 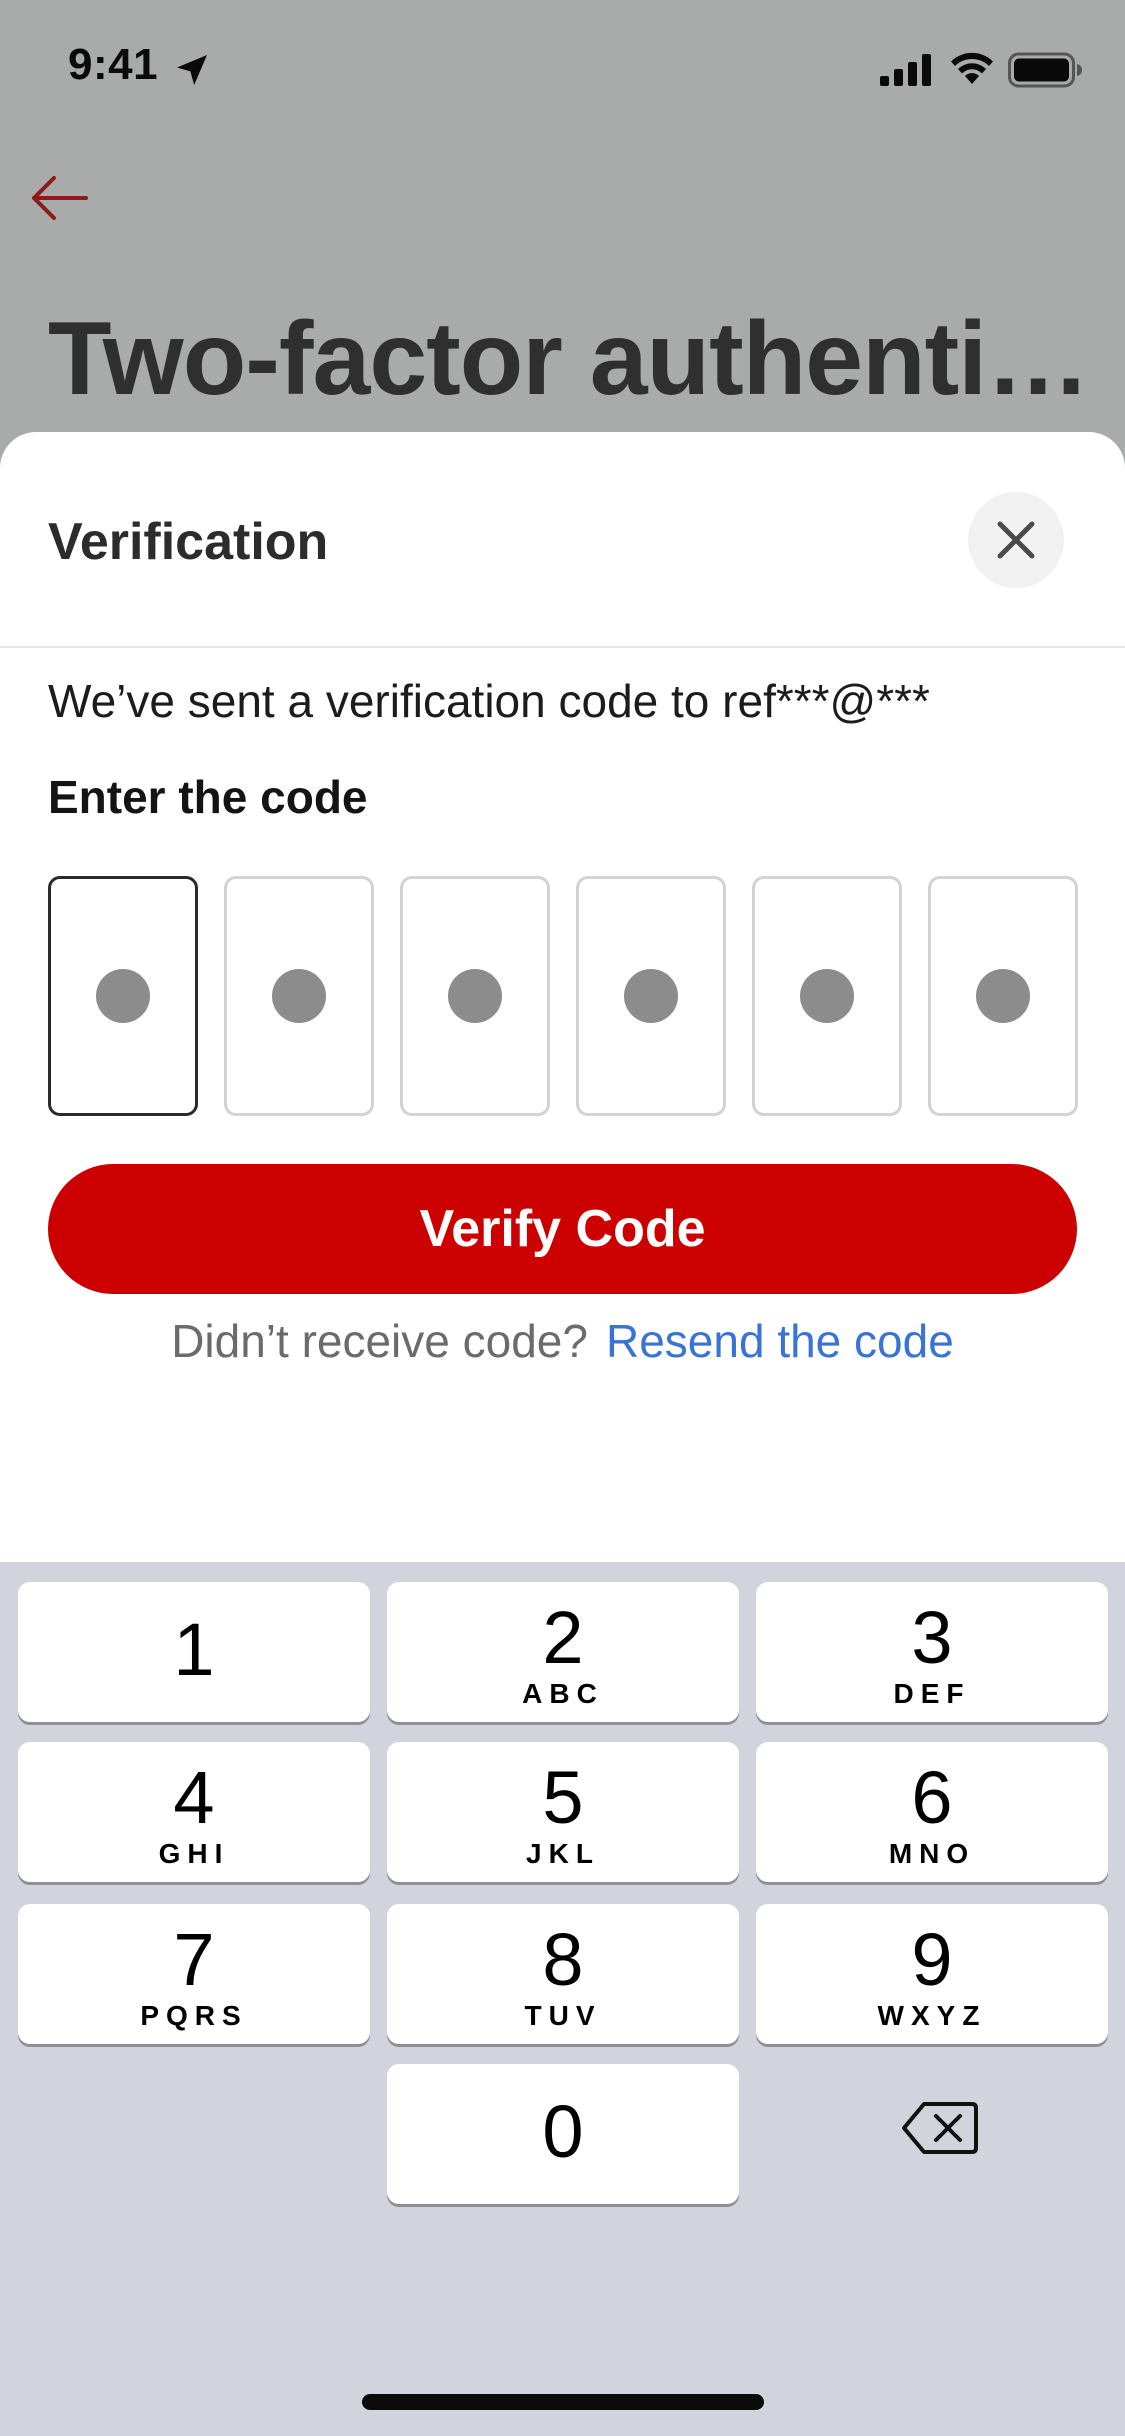 I want to click on key-digit: 1, so click(x=194, y=1649).